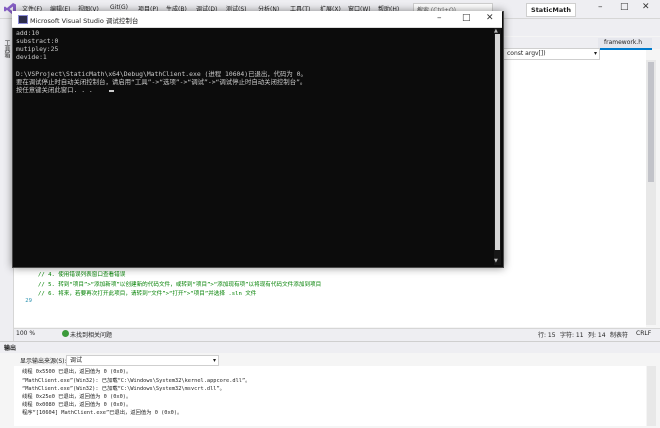 The width and height of the screenshot is (660, 428). What do you see at coordinates (572, 335) in the screenshot?
I see `status-char: 字符: 11` at bounding box center [572, 335].